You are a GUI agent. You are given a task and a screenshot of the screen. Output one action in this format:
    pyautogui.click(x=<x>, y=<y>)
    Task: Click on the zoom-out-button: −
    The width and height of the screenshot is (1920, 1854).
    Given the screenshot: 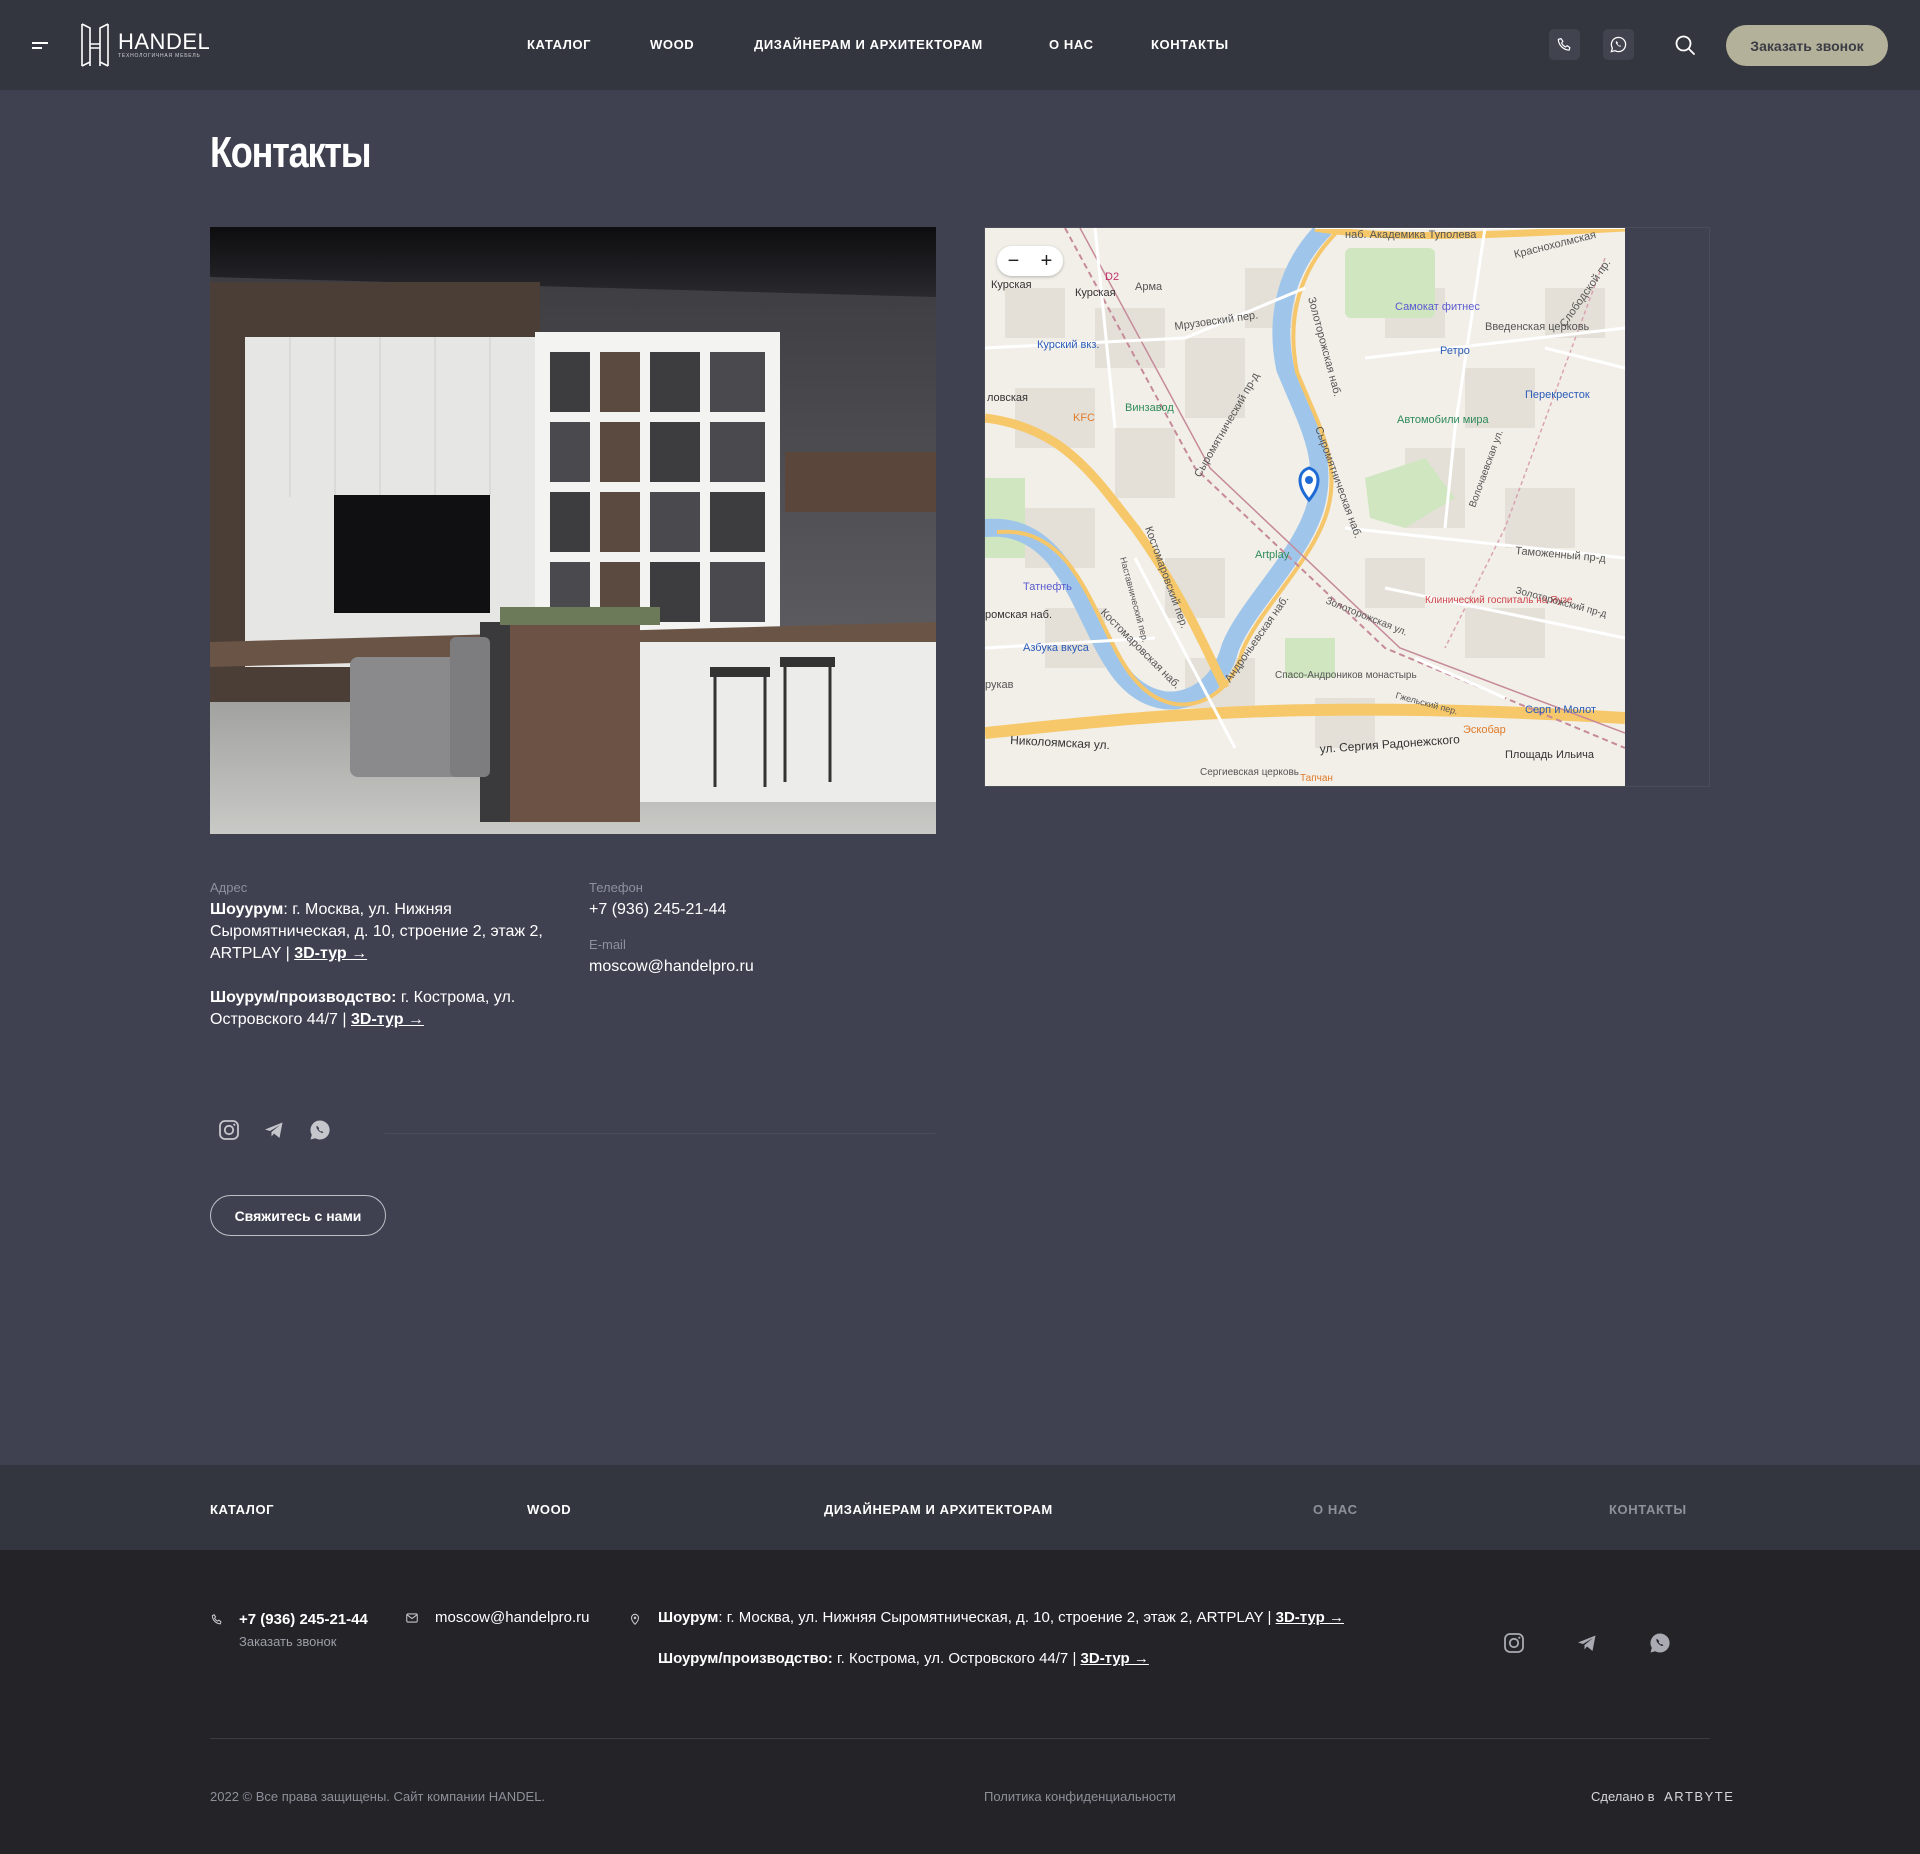 What is the action you would take?
    pyautogui.click(x=1014, y=261)
    